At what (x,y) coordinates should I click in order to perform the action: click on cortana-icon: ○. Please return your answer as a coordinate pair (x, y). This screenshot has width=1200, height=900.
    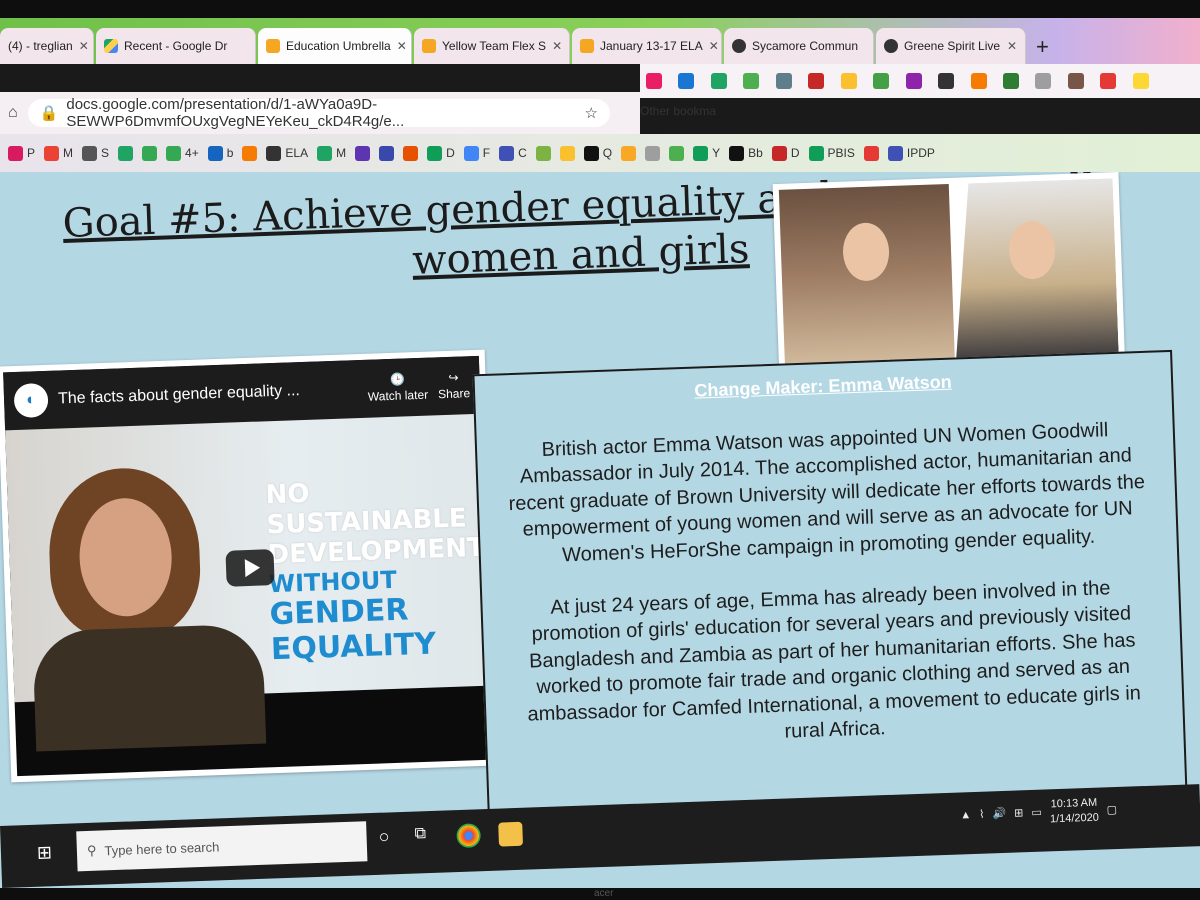
    Looking at the image, I should click on (390, 838).